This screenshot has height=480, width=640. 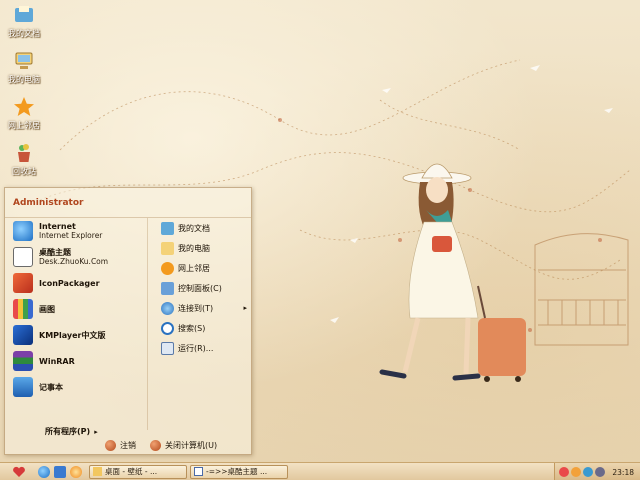 What do you see at coordinates (24, 153) in the screenshot?
I see `recycle-bin-icon` at bounding box center [24, 153].